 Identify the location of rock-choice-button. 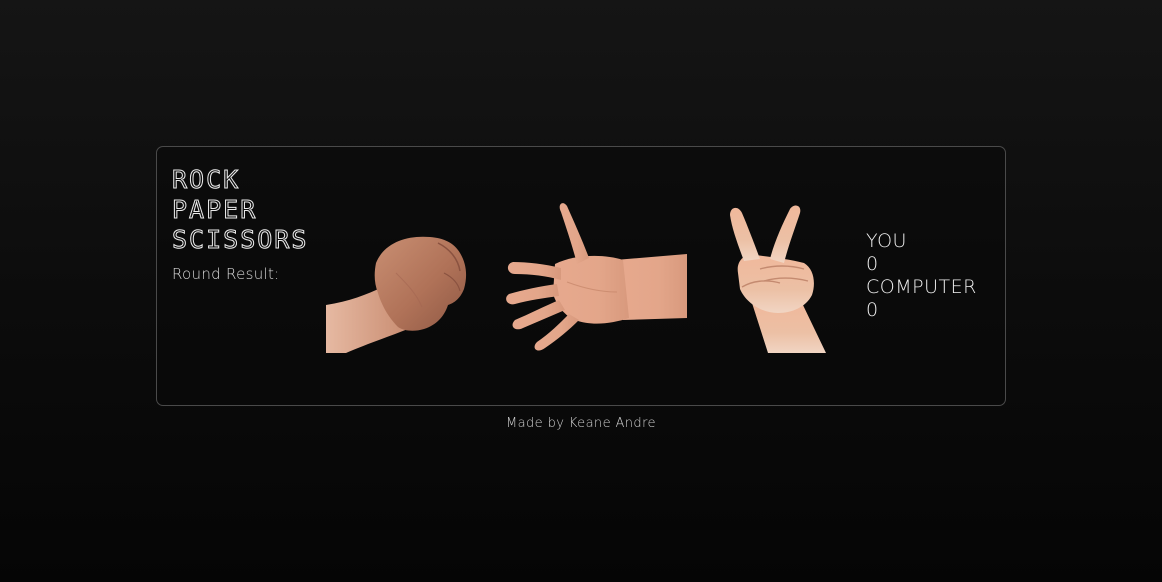
(397, 293).